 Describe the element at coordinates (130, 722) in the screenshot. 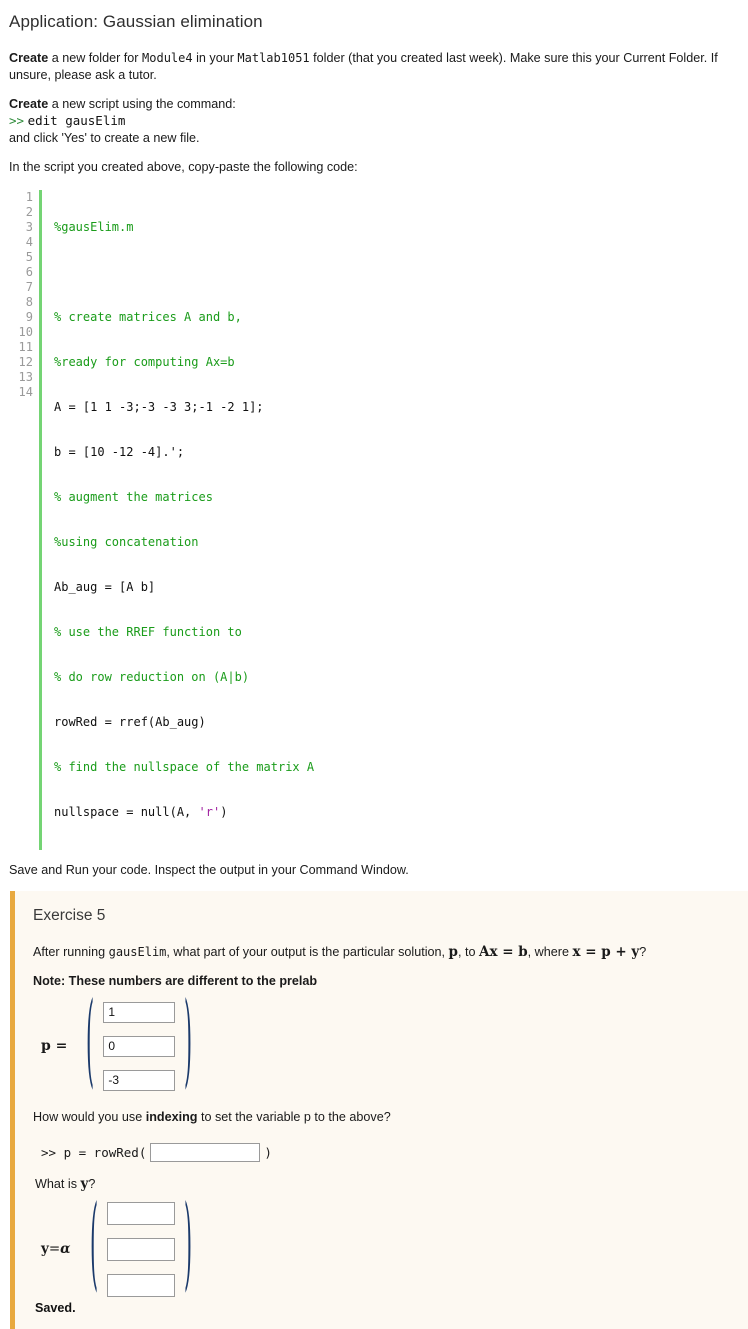

I see `code-line: rowRed = rref(Ab_aug)` at that location.